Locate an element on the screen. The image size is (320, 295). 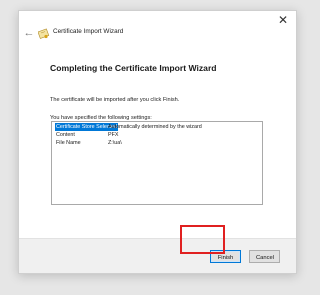
setting-value: Automatically determined by the wizard is located at coordinates (155, 127).